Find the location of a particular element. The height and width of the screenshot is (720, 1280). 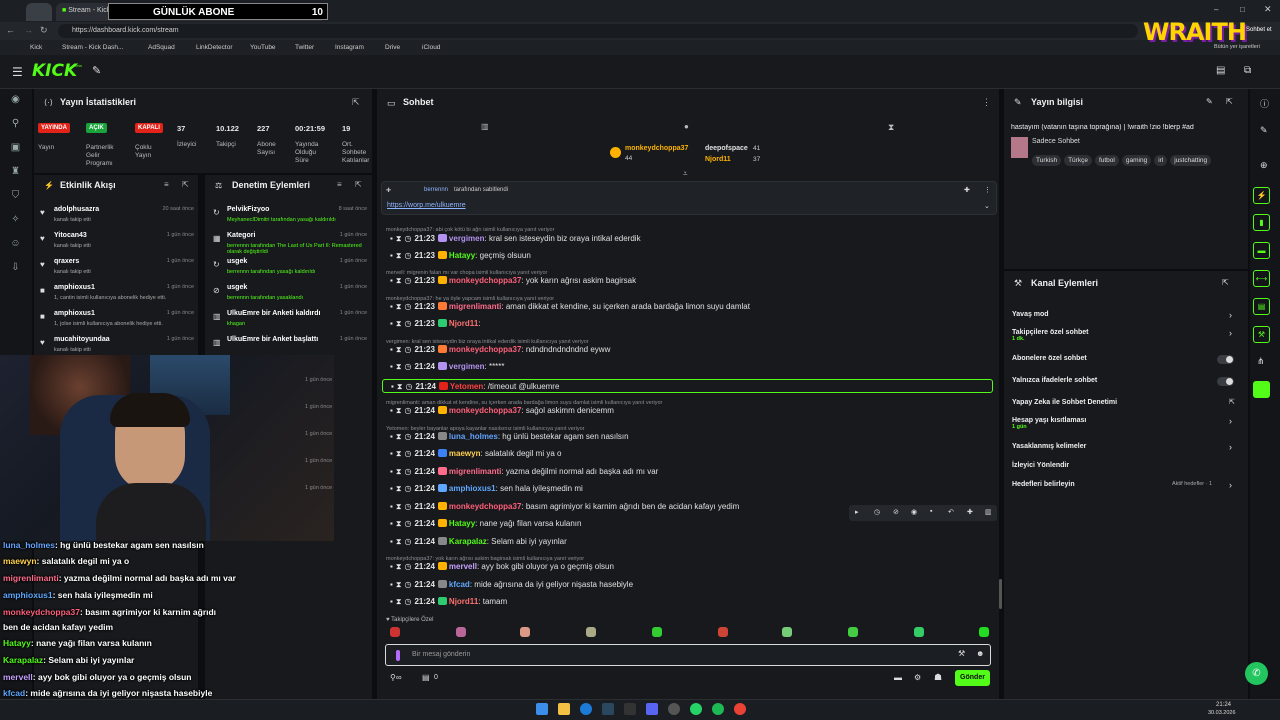

edge-icon is located at coordinates (586, 709).